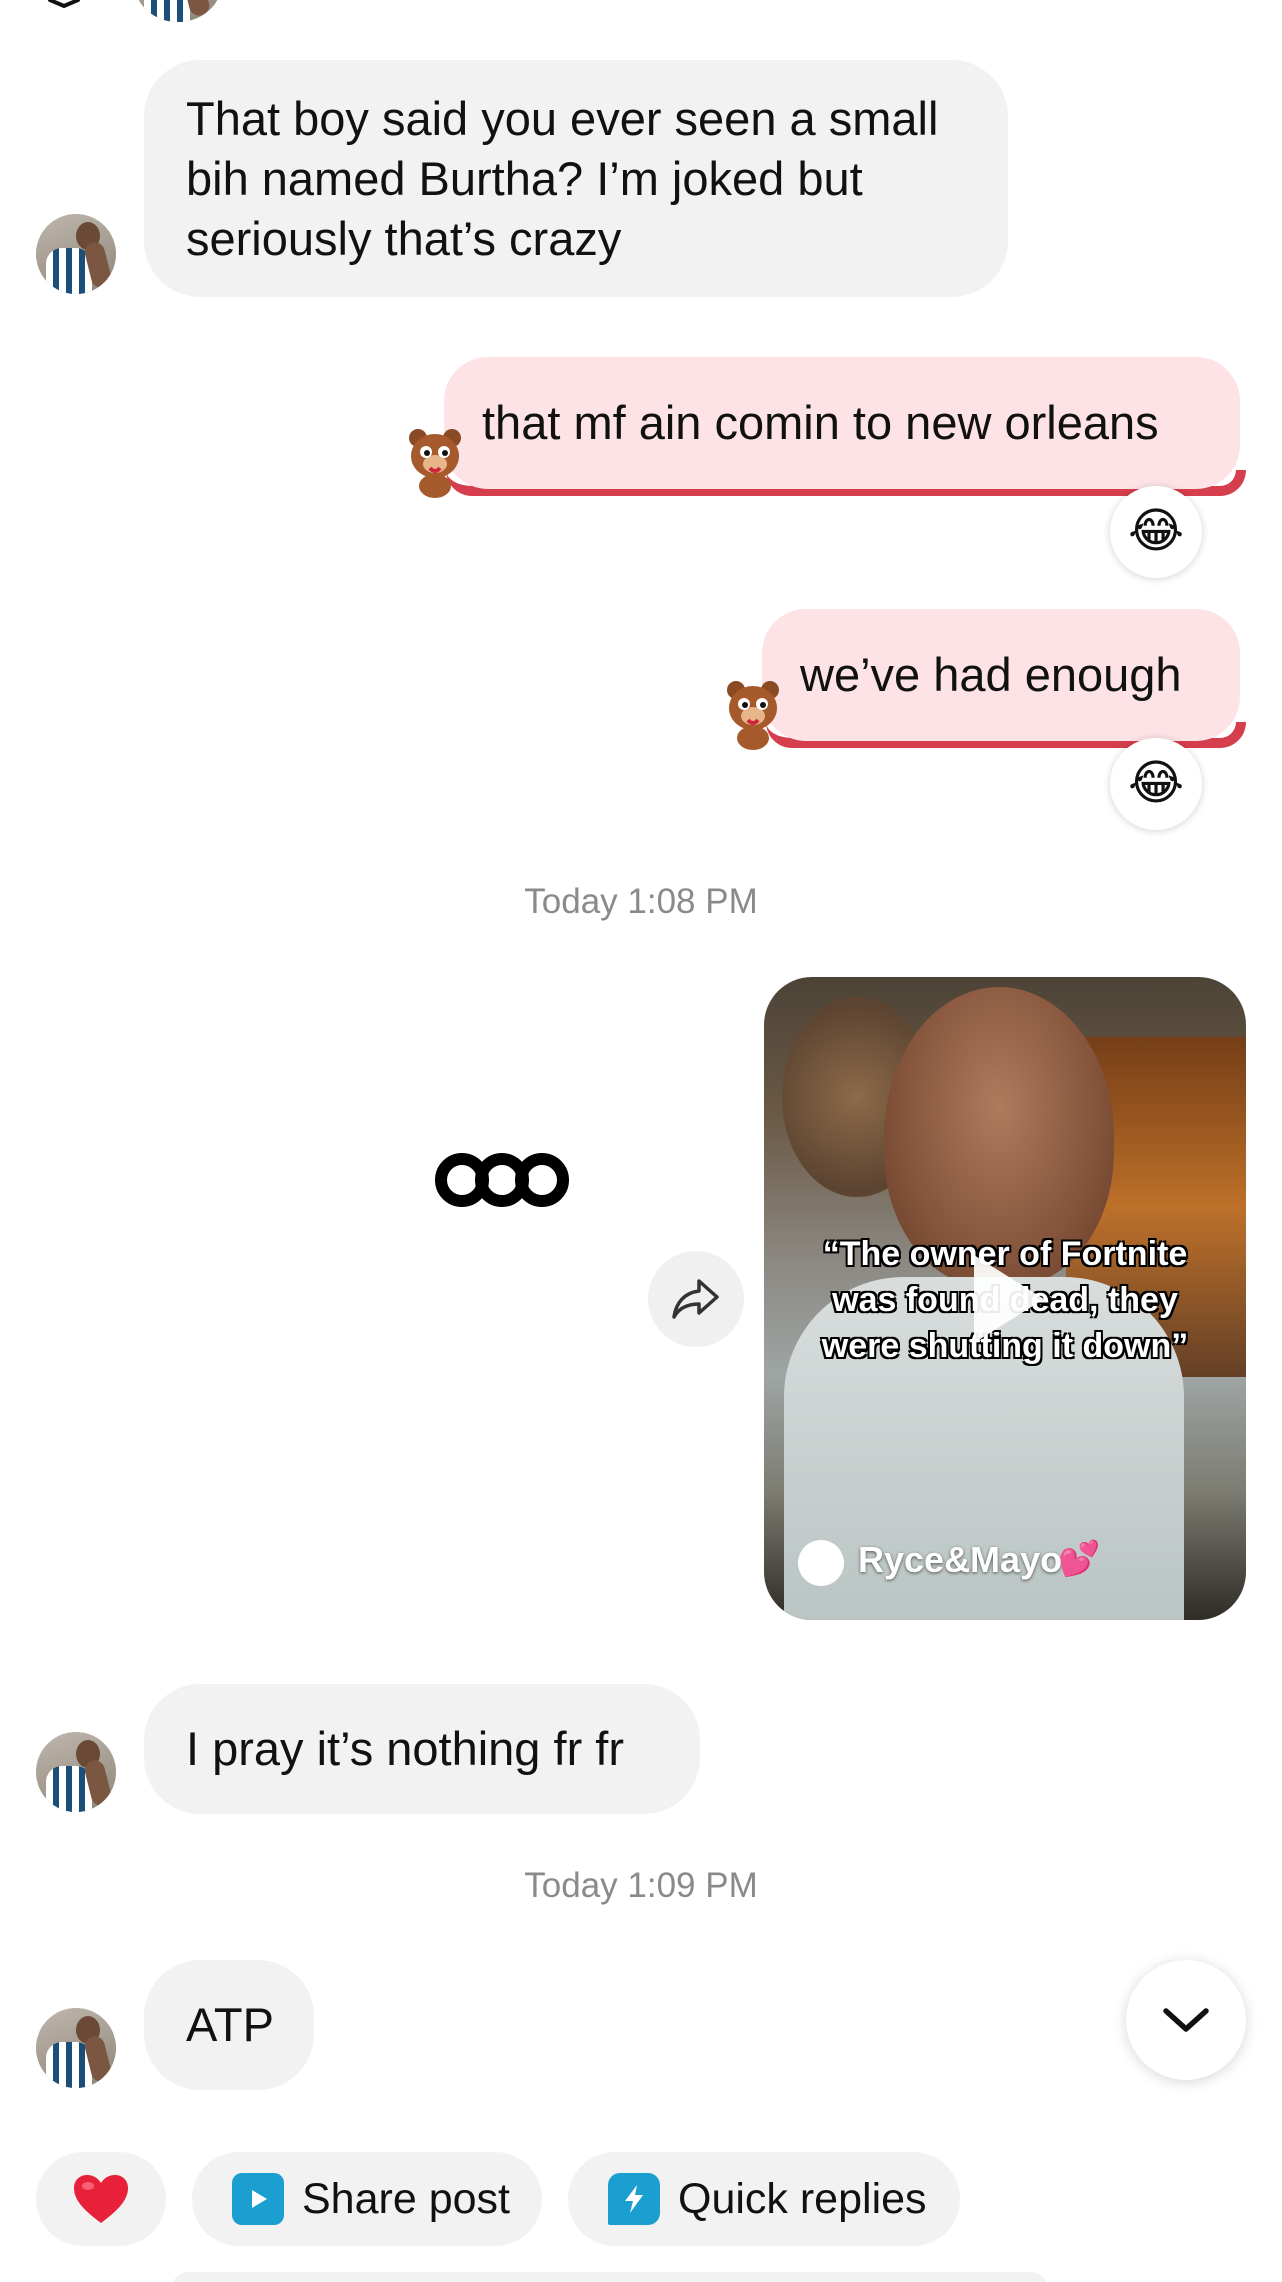 The height and width of the screenshot is (2282, 1282). What do you see at coordinates (821, 1563) in the screenshot?
I see `author-avatar` at bounding box center [821, 1563].